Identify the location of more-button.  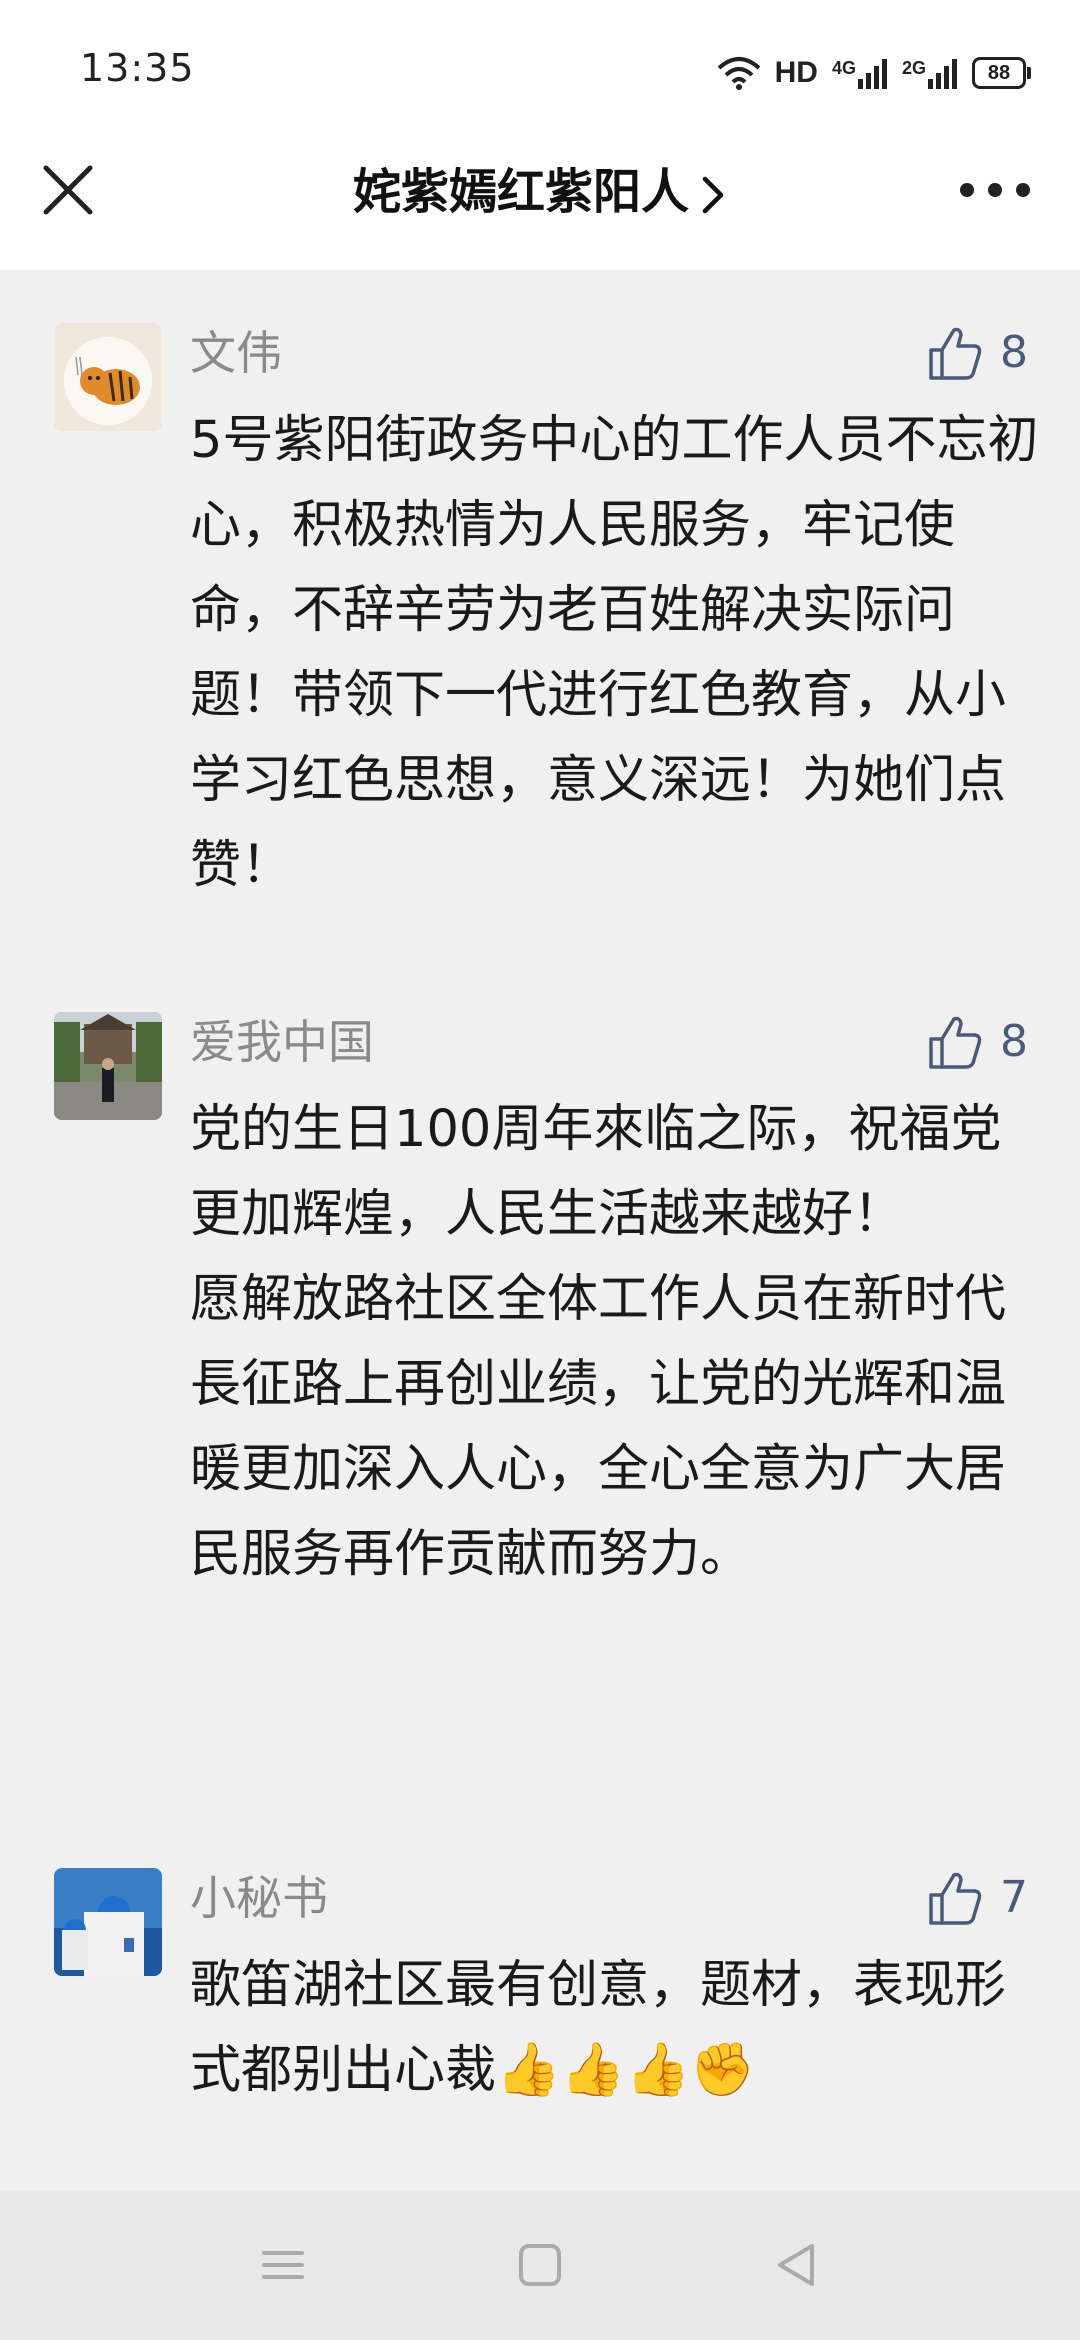
(995, 190).